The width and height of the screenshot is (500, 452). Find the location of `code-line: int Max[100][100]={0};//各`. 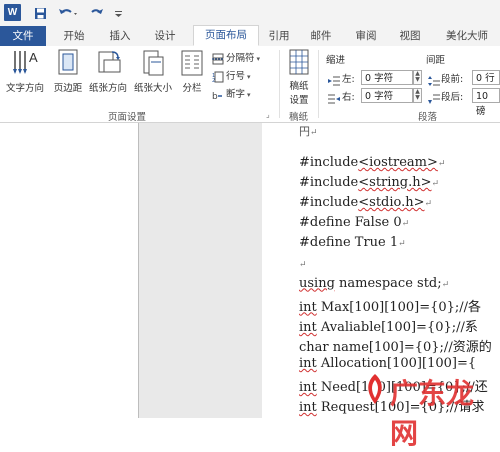

code-line: int Max[100][100]={0};//各 is located at coordinates (390, 305).